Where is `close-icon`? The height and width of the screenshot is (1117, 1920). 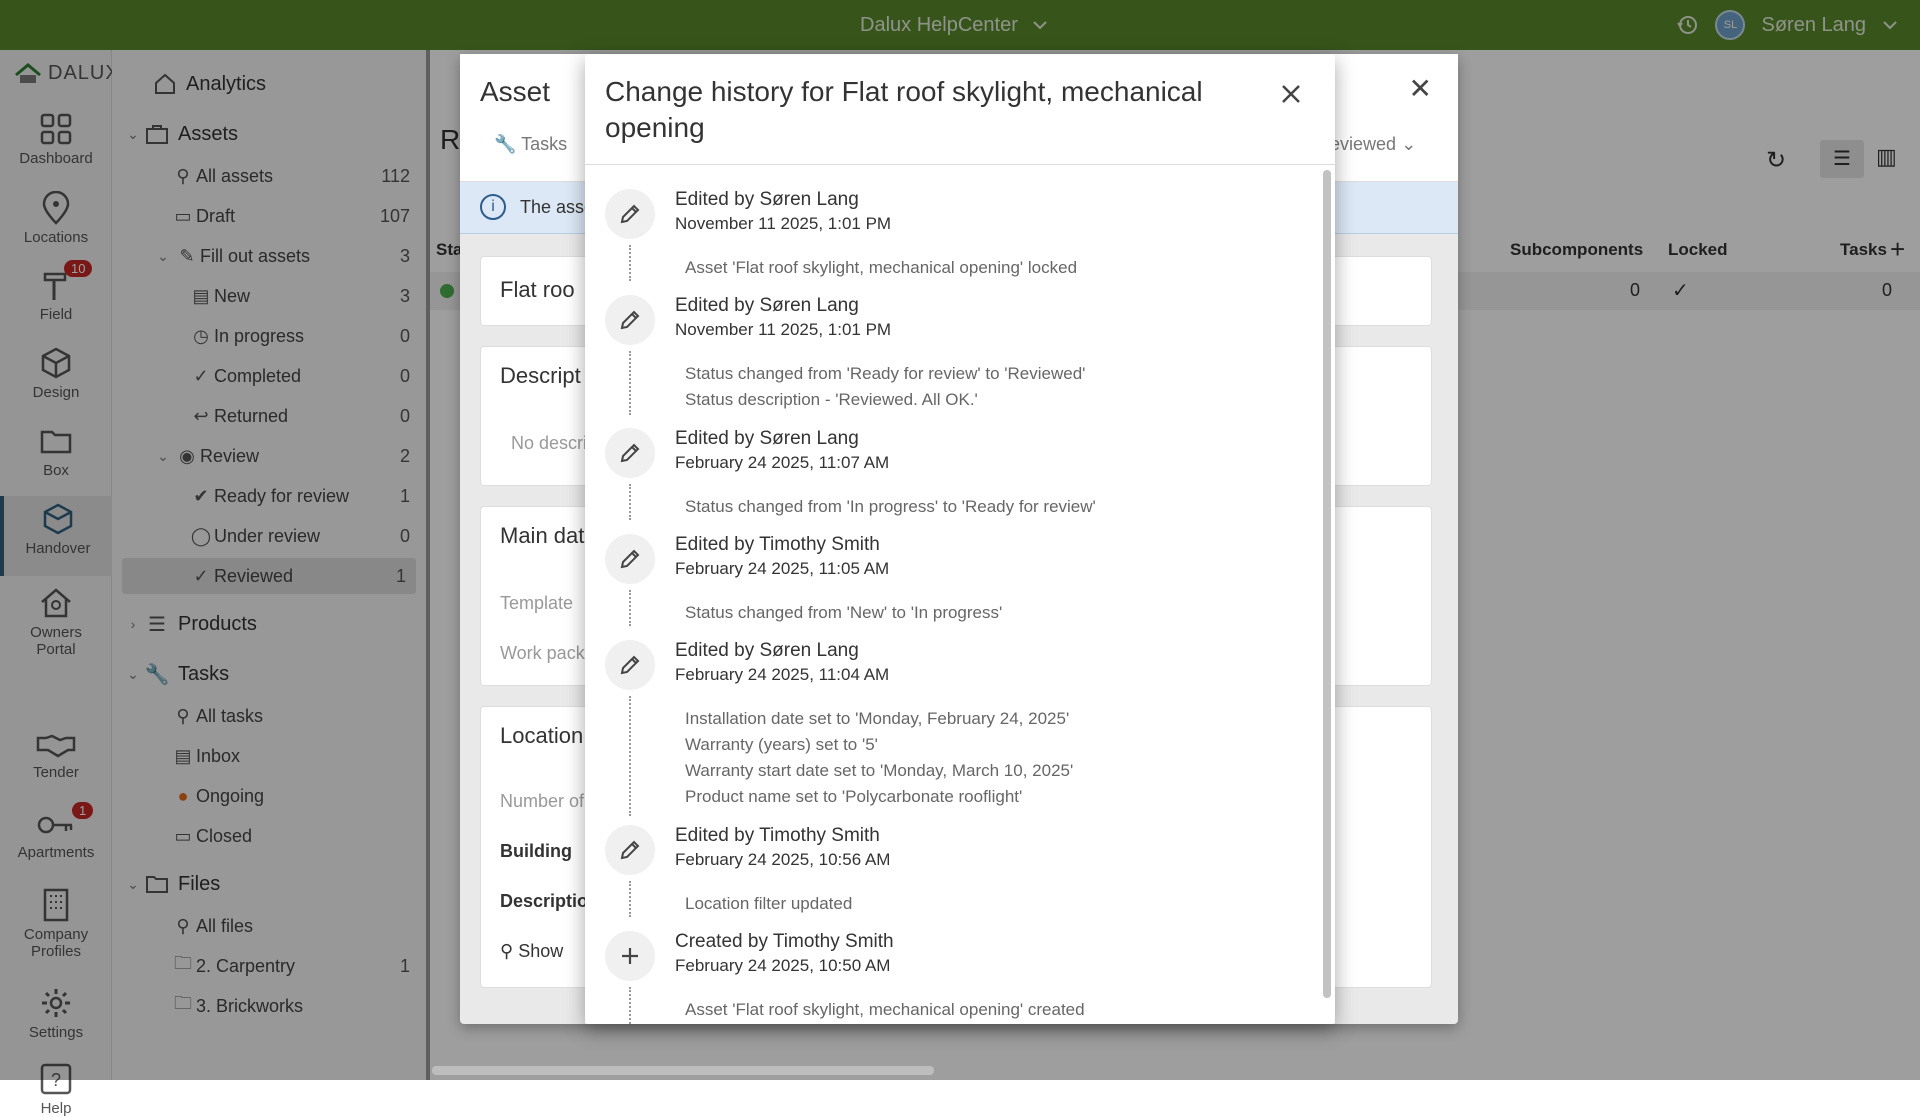
close-icon is located at coordinates (1291, 94).